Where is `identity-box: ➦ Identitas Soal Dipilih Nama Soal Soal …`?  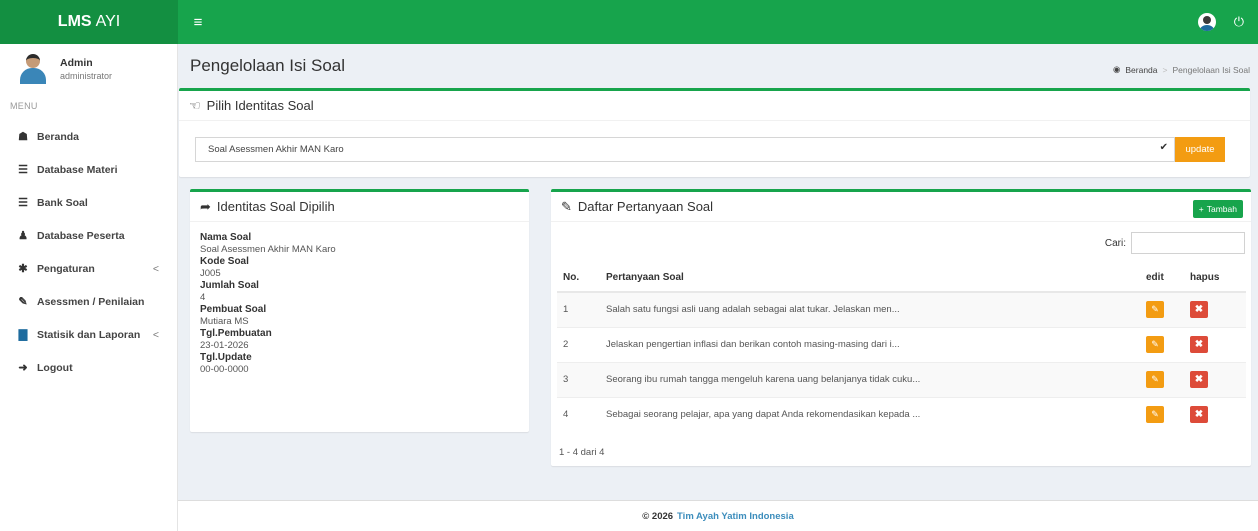
identity-box: ➦ Identitas Soal Dipilih Nama Soal Soal … is located at coordinates (359, 310).